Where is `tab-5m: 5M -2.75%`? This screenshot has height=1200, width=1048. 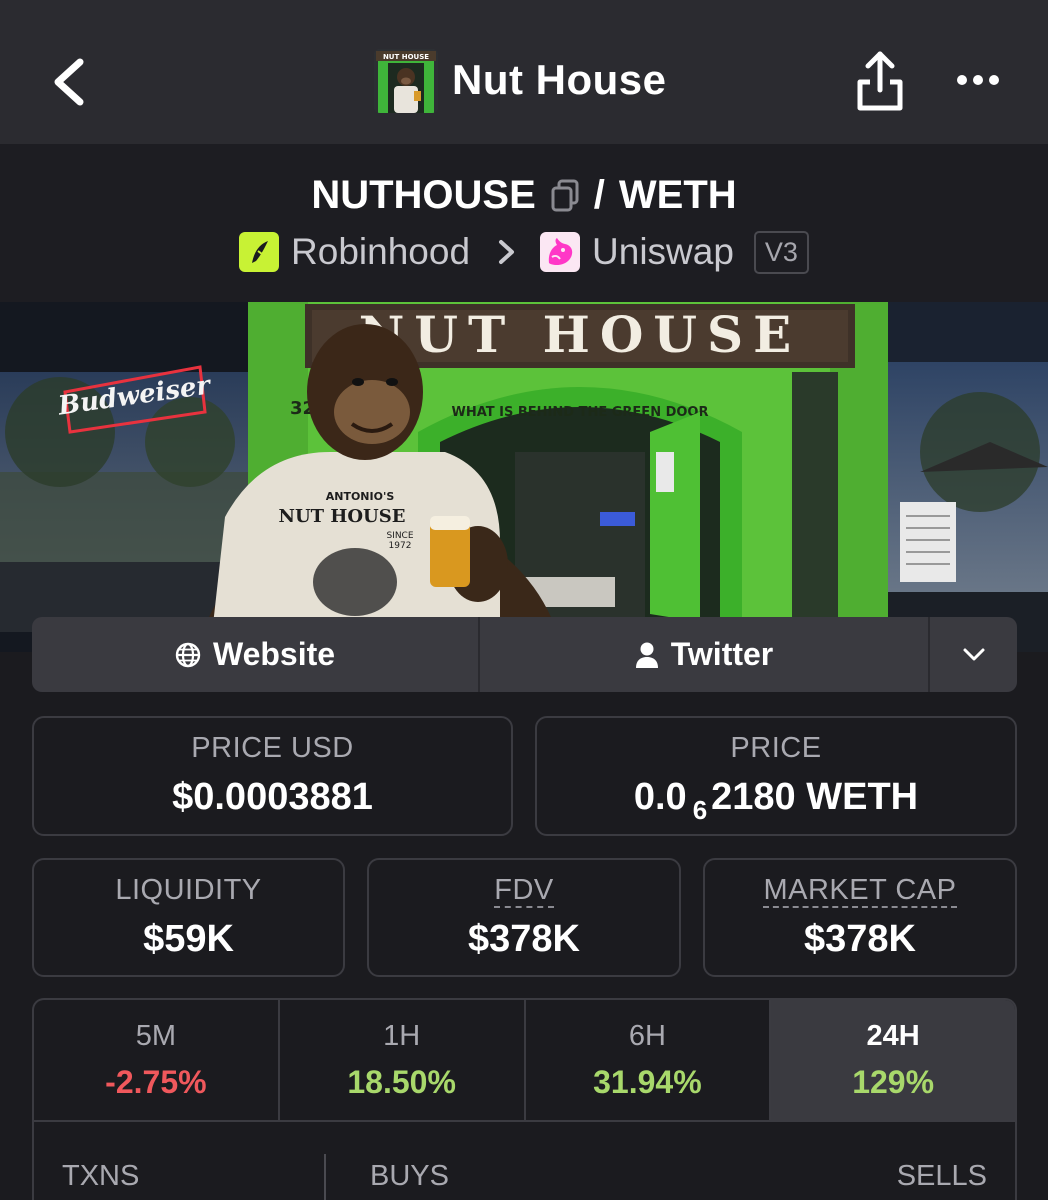
tab-5m: 5M -2.75% is located at coordinates (157, 1060).